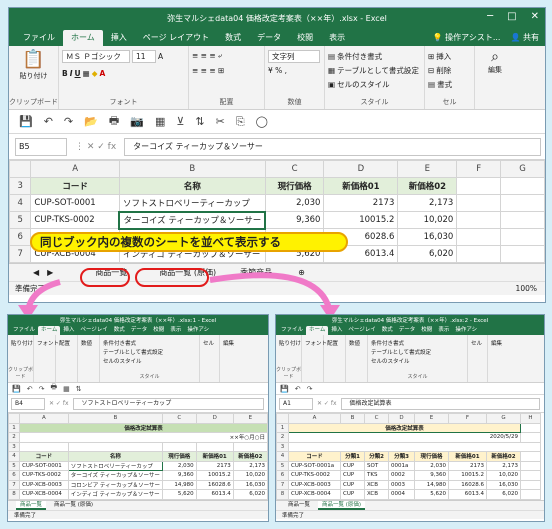 Image resolution: width=552 pixels, height=529 pixels. I want to click on name-box: A1, so click(296, 403).